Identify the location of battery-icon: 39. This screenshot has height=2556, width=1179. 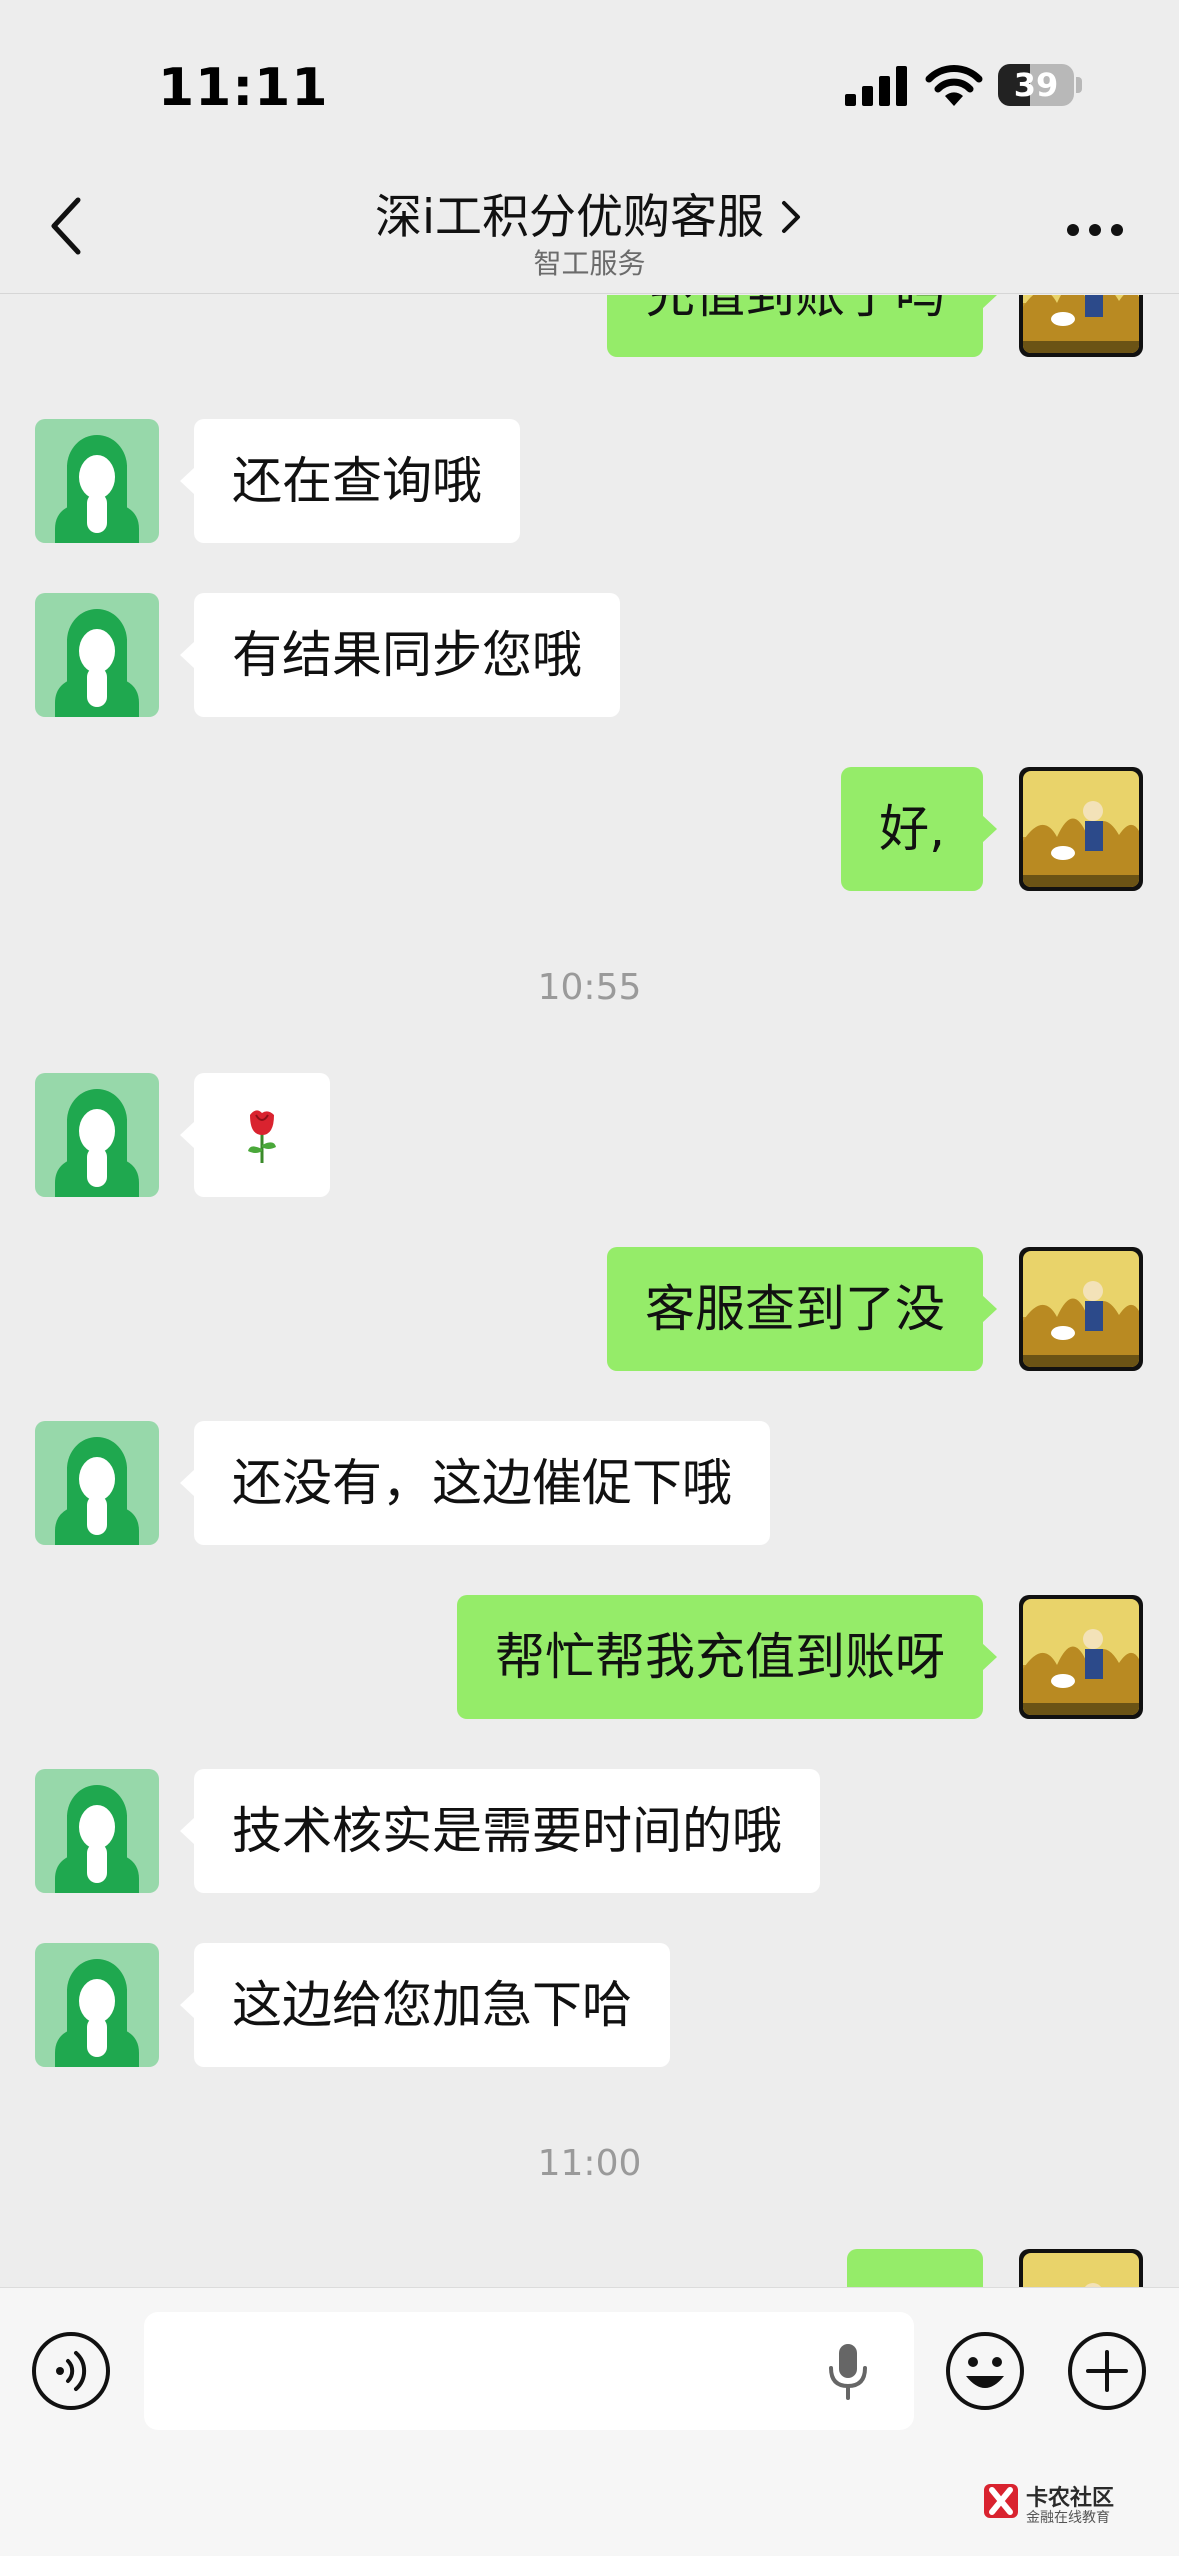
(1040, 85).